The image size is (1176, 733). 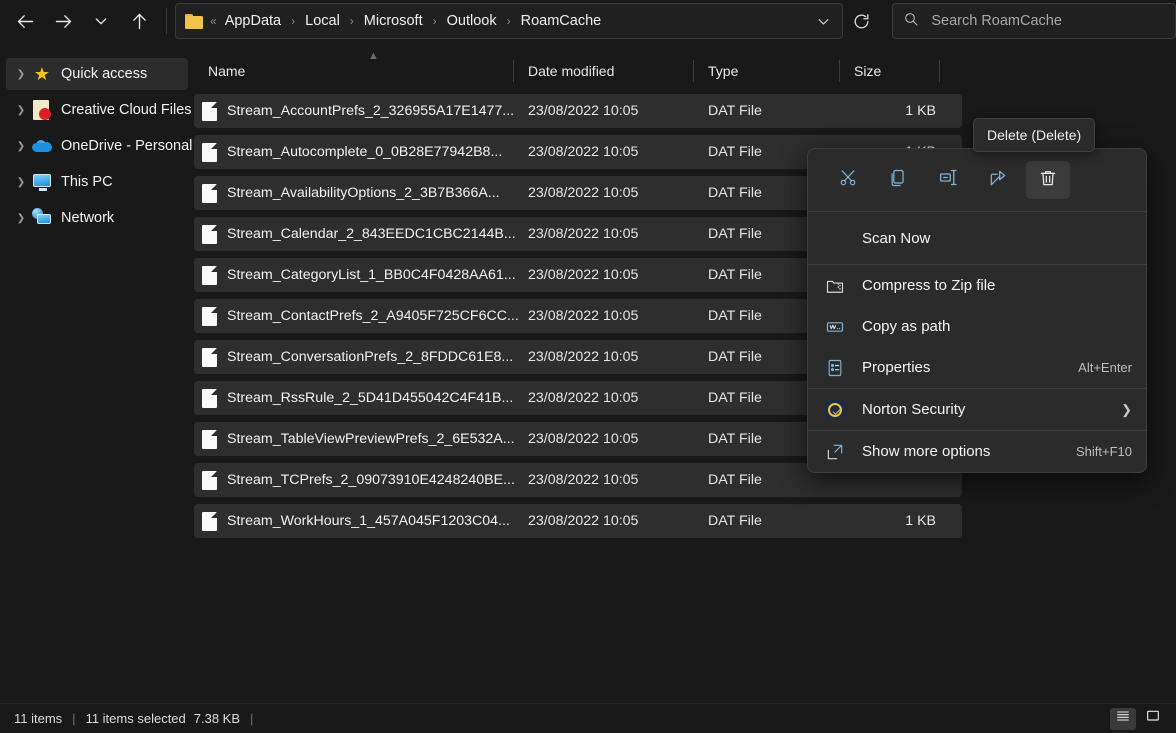 I want to click on column-header-type-label: Type, so click(x=723, y=71).